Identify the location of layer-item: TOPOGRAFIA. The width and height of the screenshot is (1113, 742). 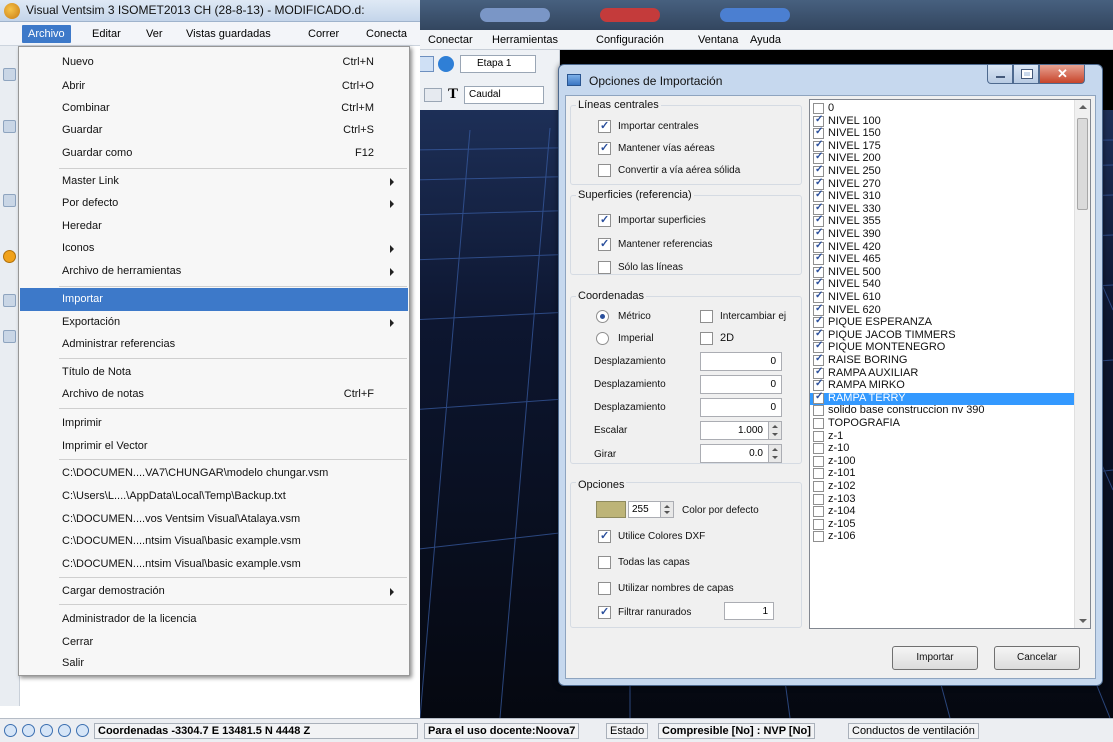
(942, 424).